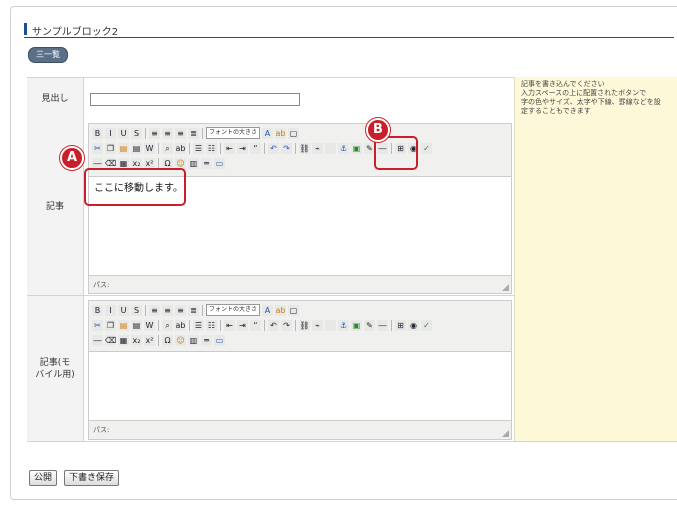 This screenshot has height=512, width=677. Describe the element at coordinates (43, 478) in the screenshot. I see `publish-button: 公開` at that location.